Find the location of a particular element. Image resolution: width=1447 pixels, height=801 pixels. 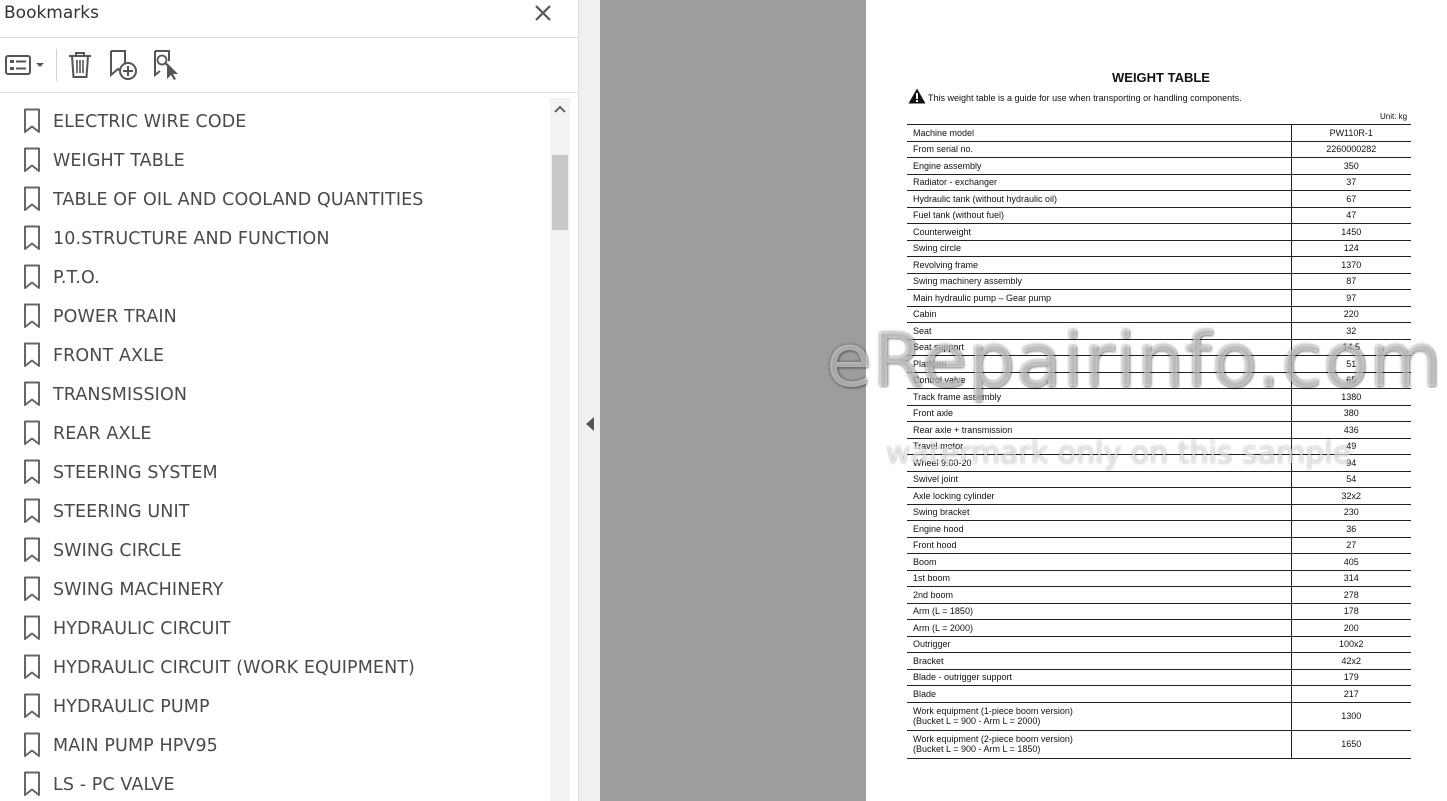

component-name: From serial no. is located at coordinates (1099, 149).